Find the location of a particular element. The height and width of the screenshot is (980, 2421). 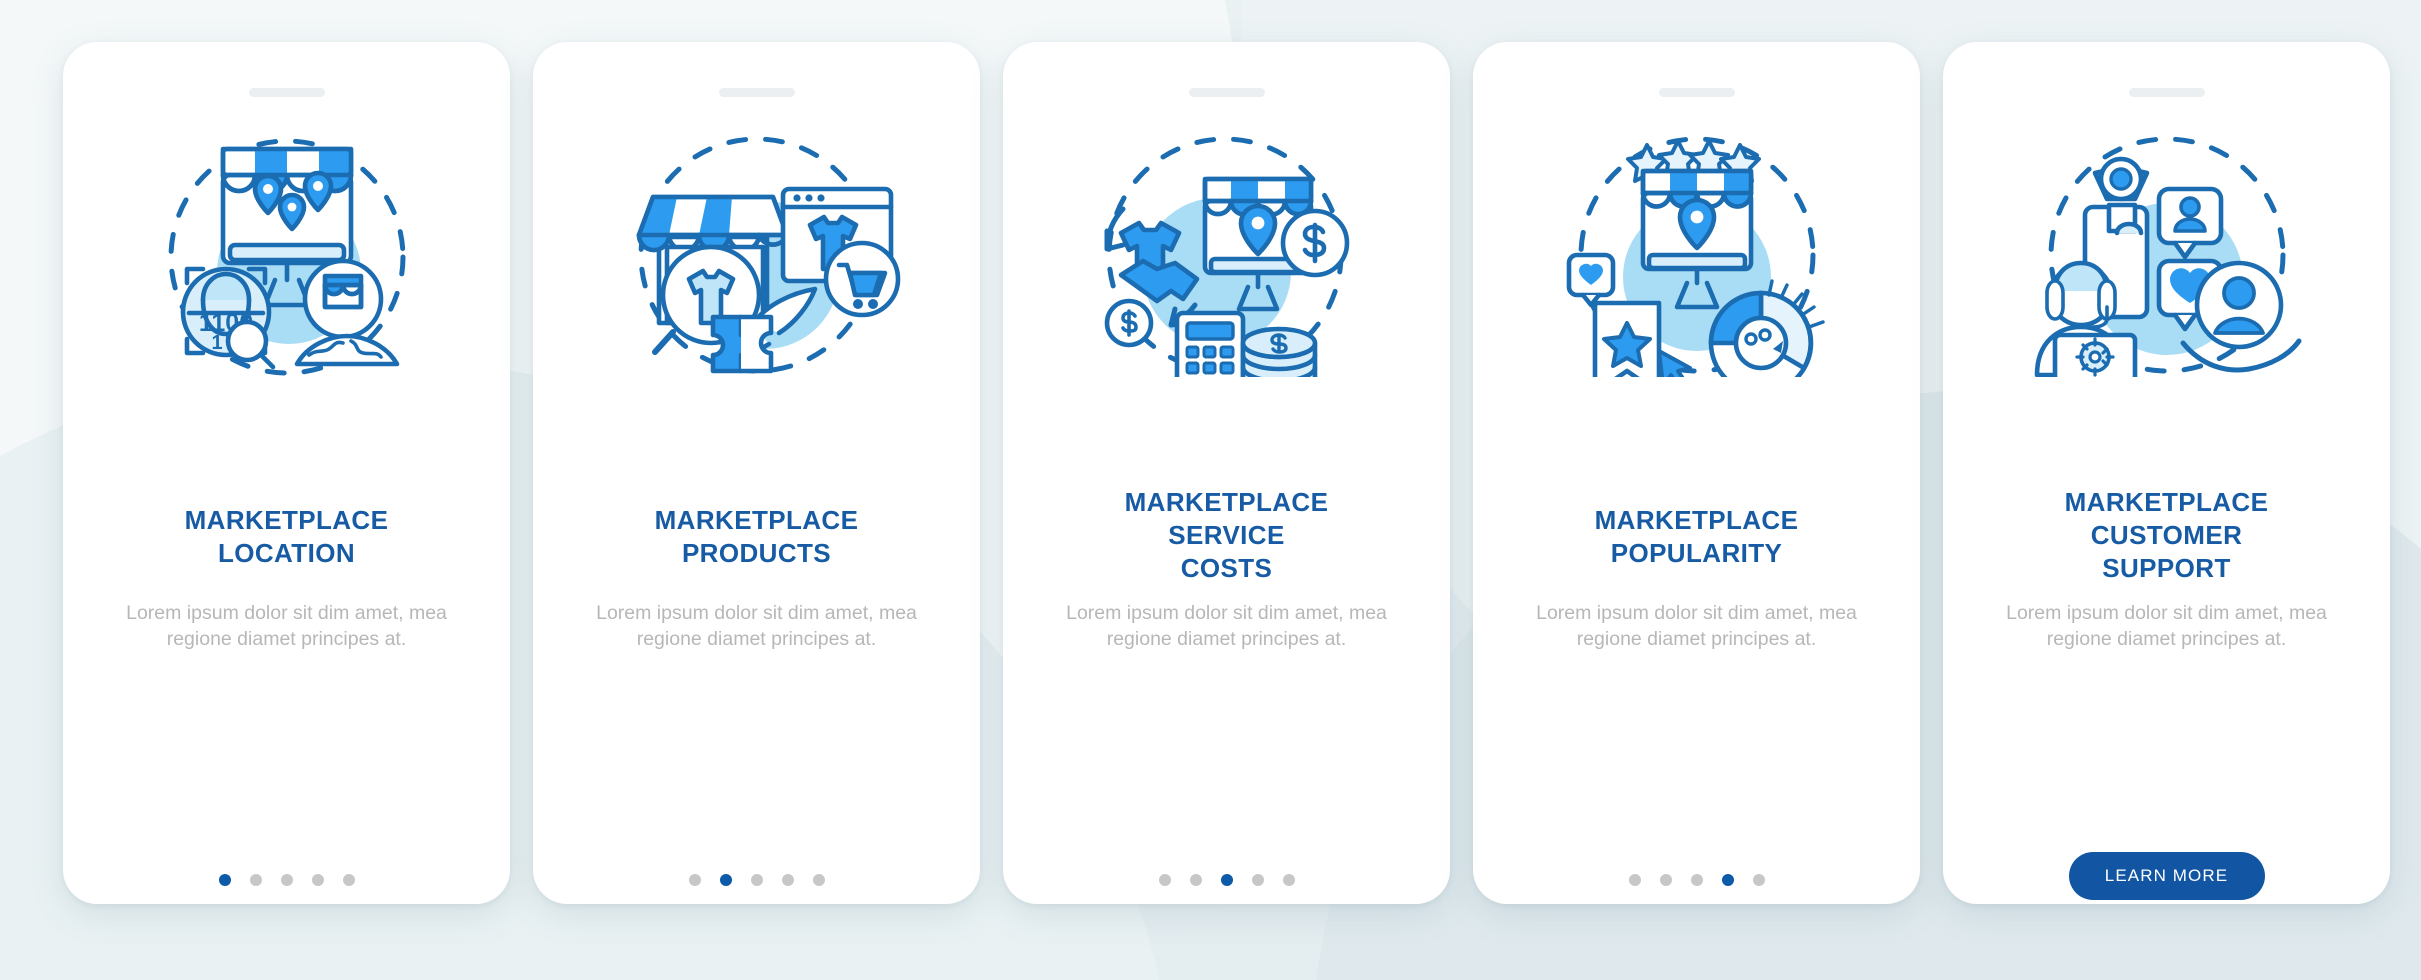

illustration-marketplace-popularity is located at coordinates (1696, 252).